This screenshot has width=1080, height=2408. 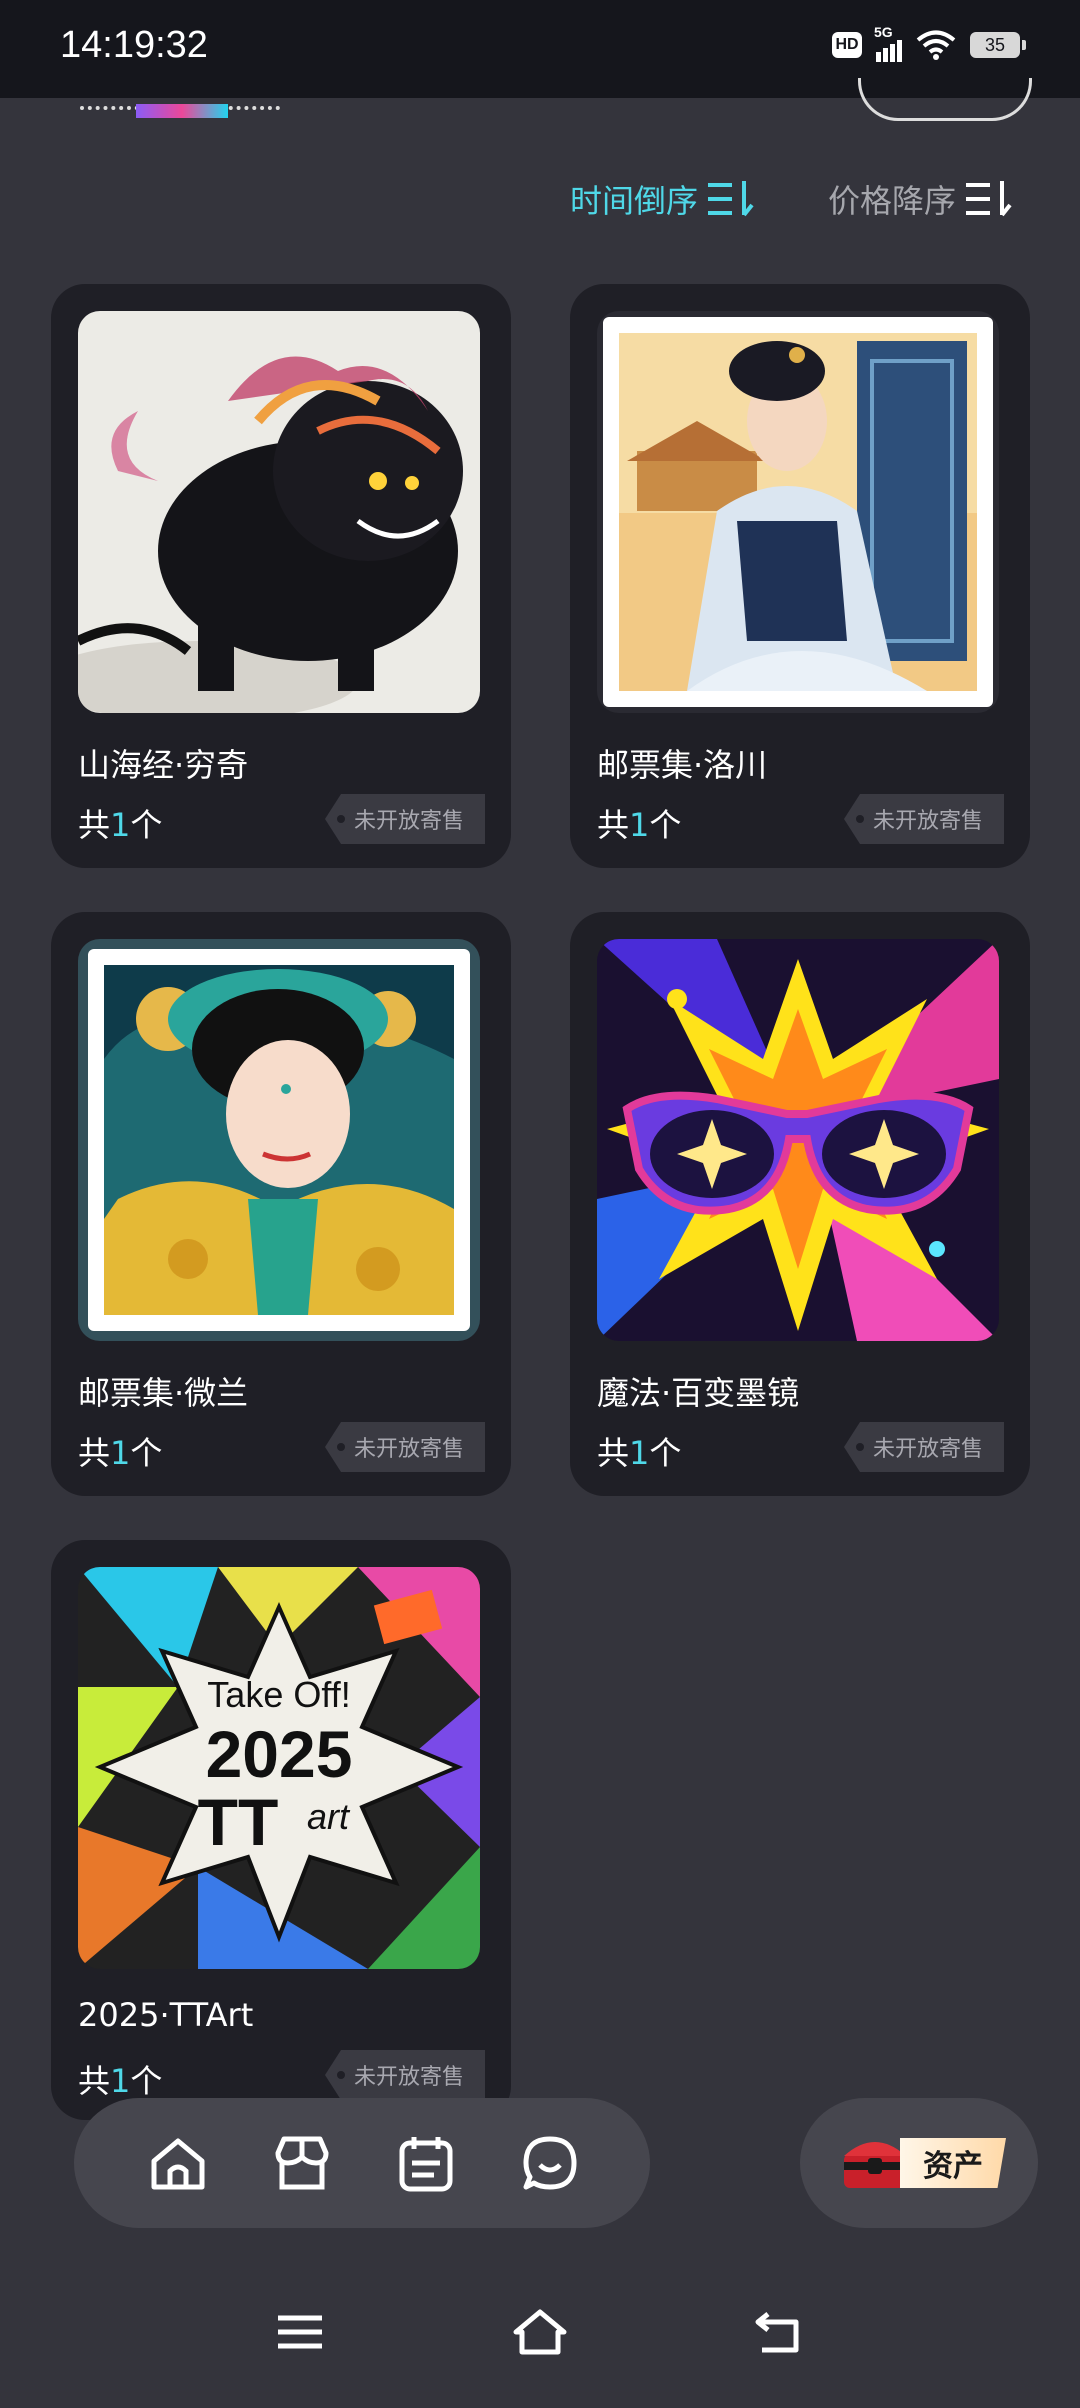 I want to click on poster-text-line1: Take Off!, so click(x=278, y=1694).